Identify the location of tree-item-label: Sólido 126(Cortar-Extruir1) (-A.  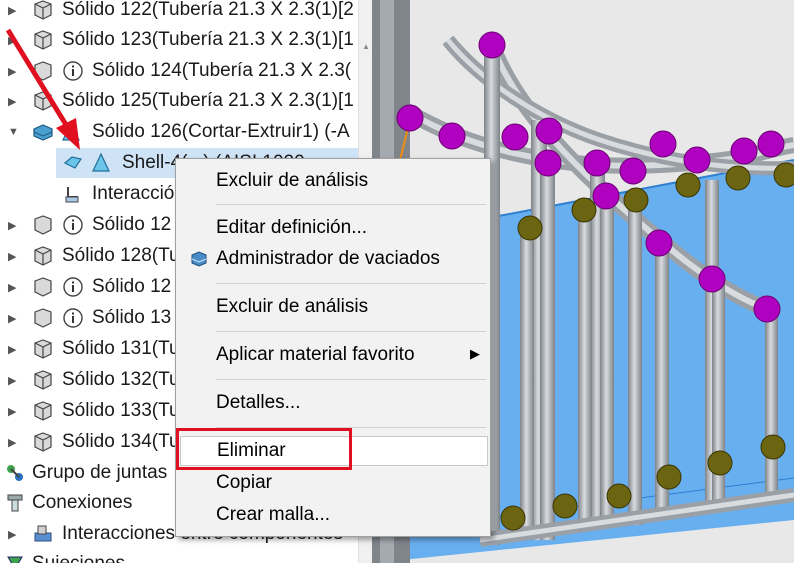
(221, 131).